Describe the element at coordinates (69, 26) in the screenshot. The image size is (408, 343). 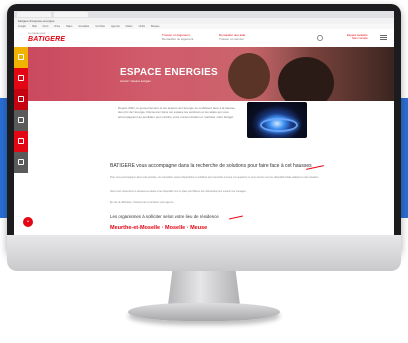
I see `bookmark: Maps` at that location.